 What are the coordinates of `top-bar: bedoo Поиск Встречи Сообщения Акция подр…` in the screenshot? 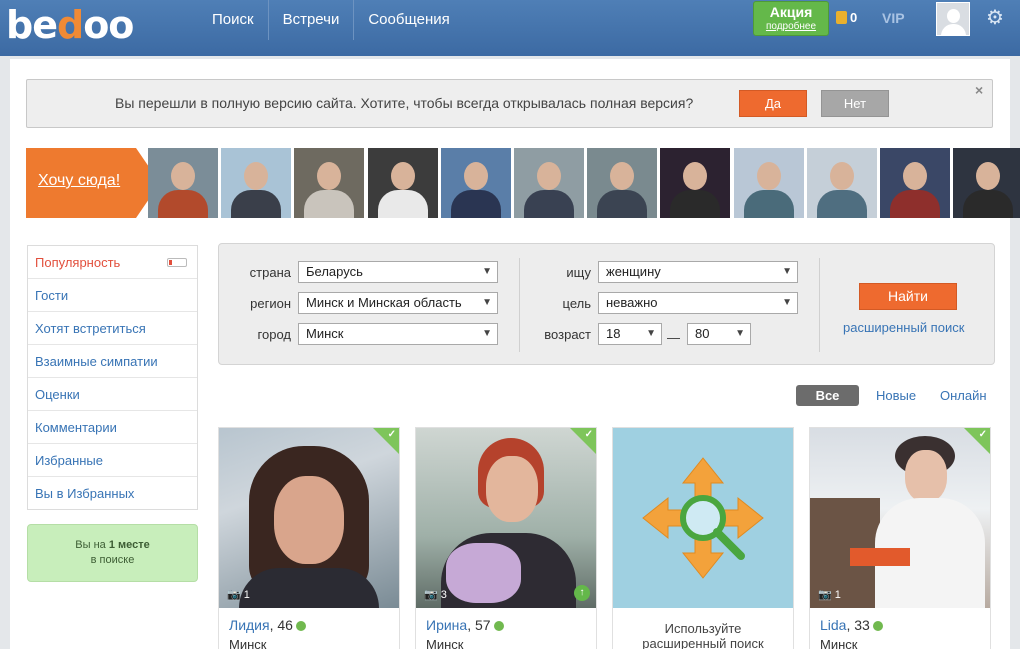 It's located at (510, 28).